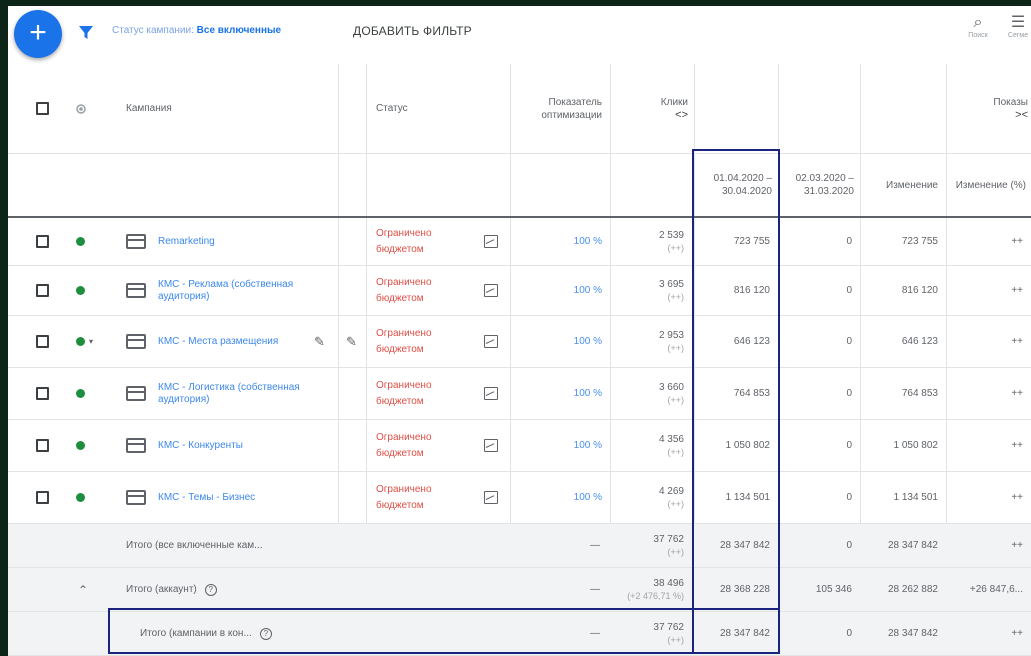 The image size is (1031, 656). I want to click on add-filter-button: ДОБАВИТЬ ФИЛЬТР, so click(412, 31).